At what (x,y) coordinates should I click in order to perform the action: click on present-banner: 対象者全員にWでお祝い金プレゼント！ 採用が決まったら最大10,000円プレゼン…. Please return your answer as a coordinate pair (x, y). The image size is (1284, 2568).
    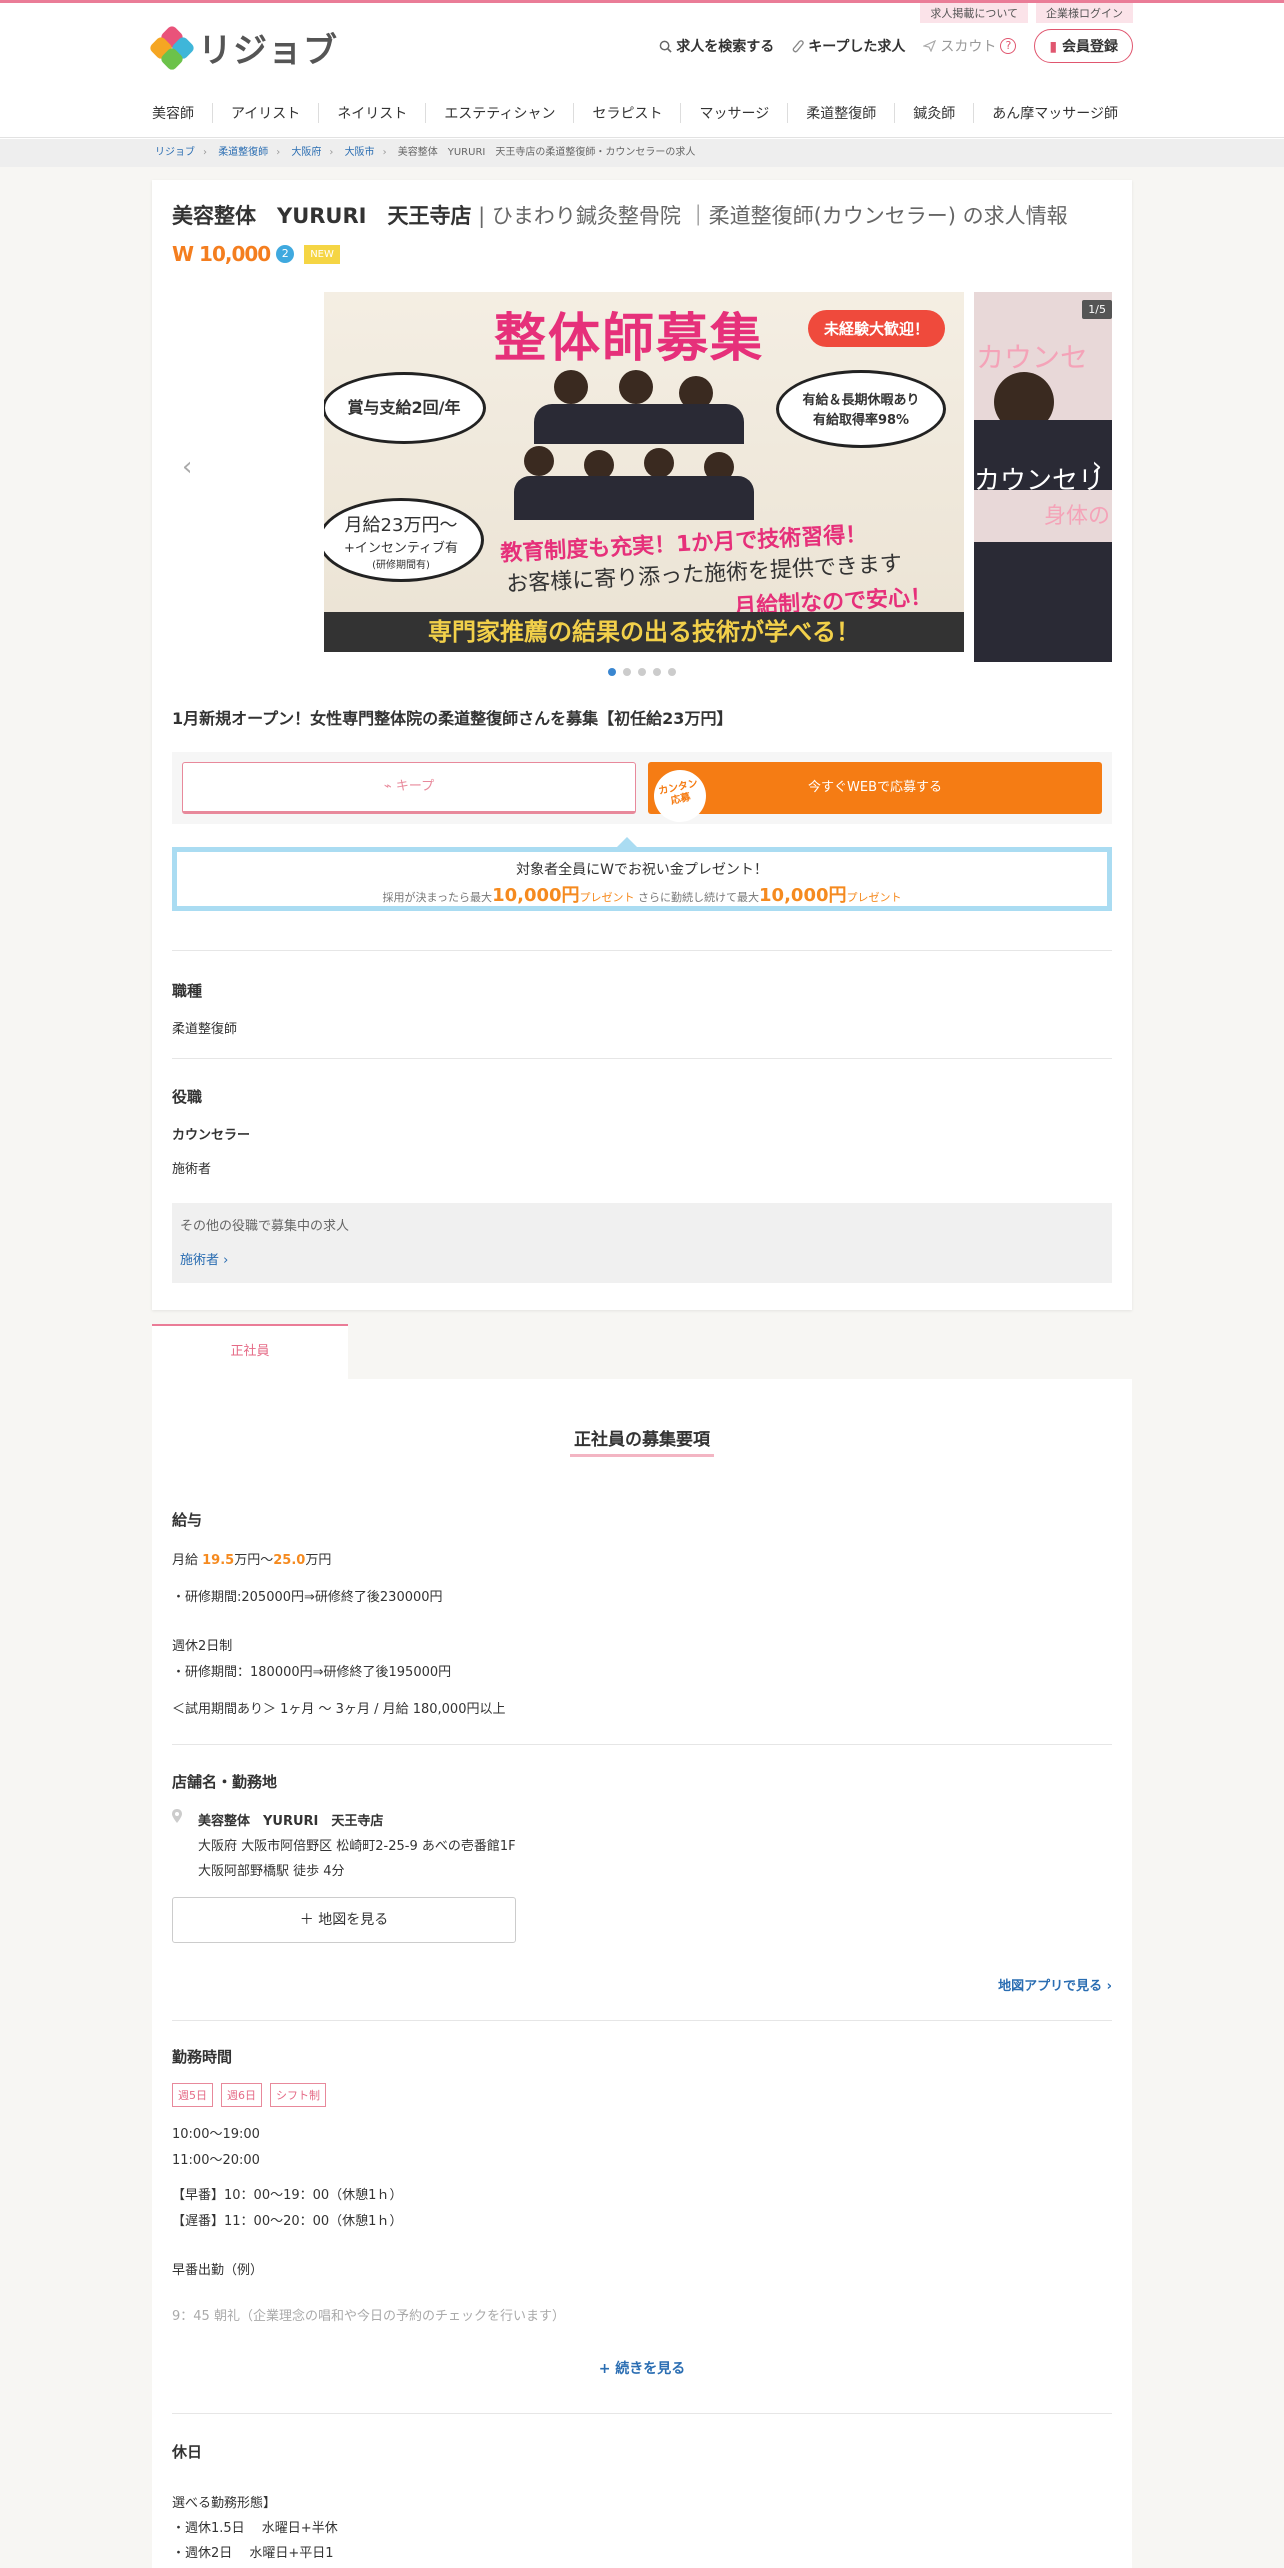
    Looking at the image, I should click on (642, 879).